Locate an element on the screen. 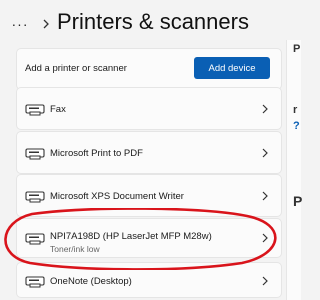  device-name: Fax is located at coordinates (58, 109).